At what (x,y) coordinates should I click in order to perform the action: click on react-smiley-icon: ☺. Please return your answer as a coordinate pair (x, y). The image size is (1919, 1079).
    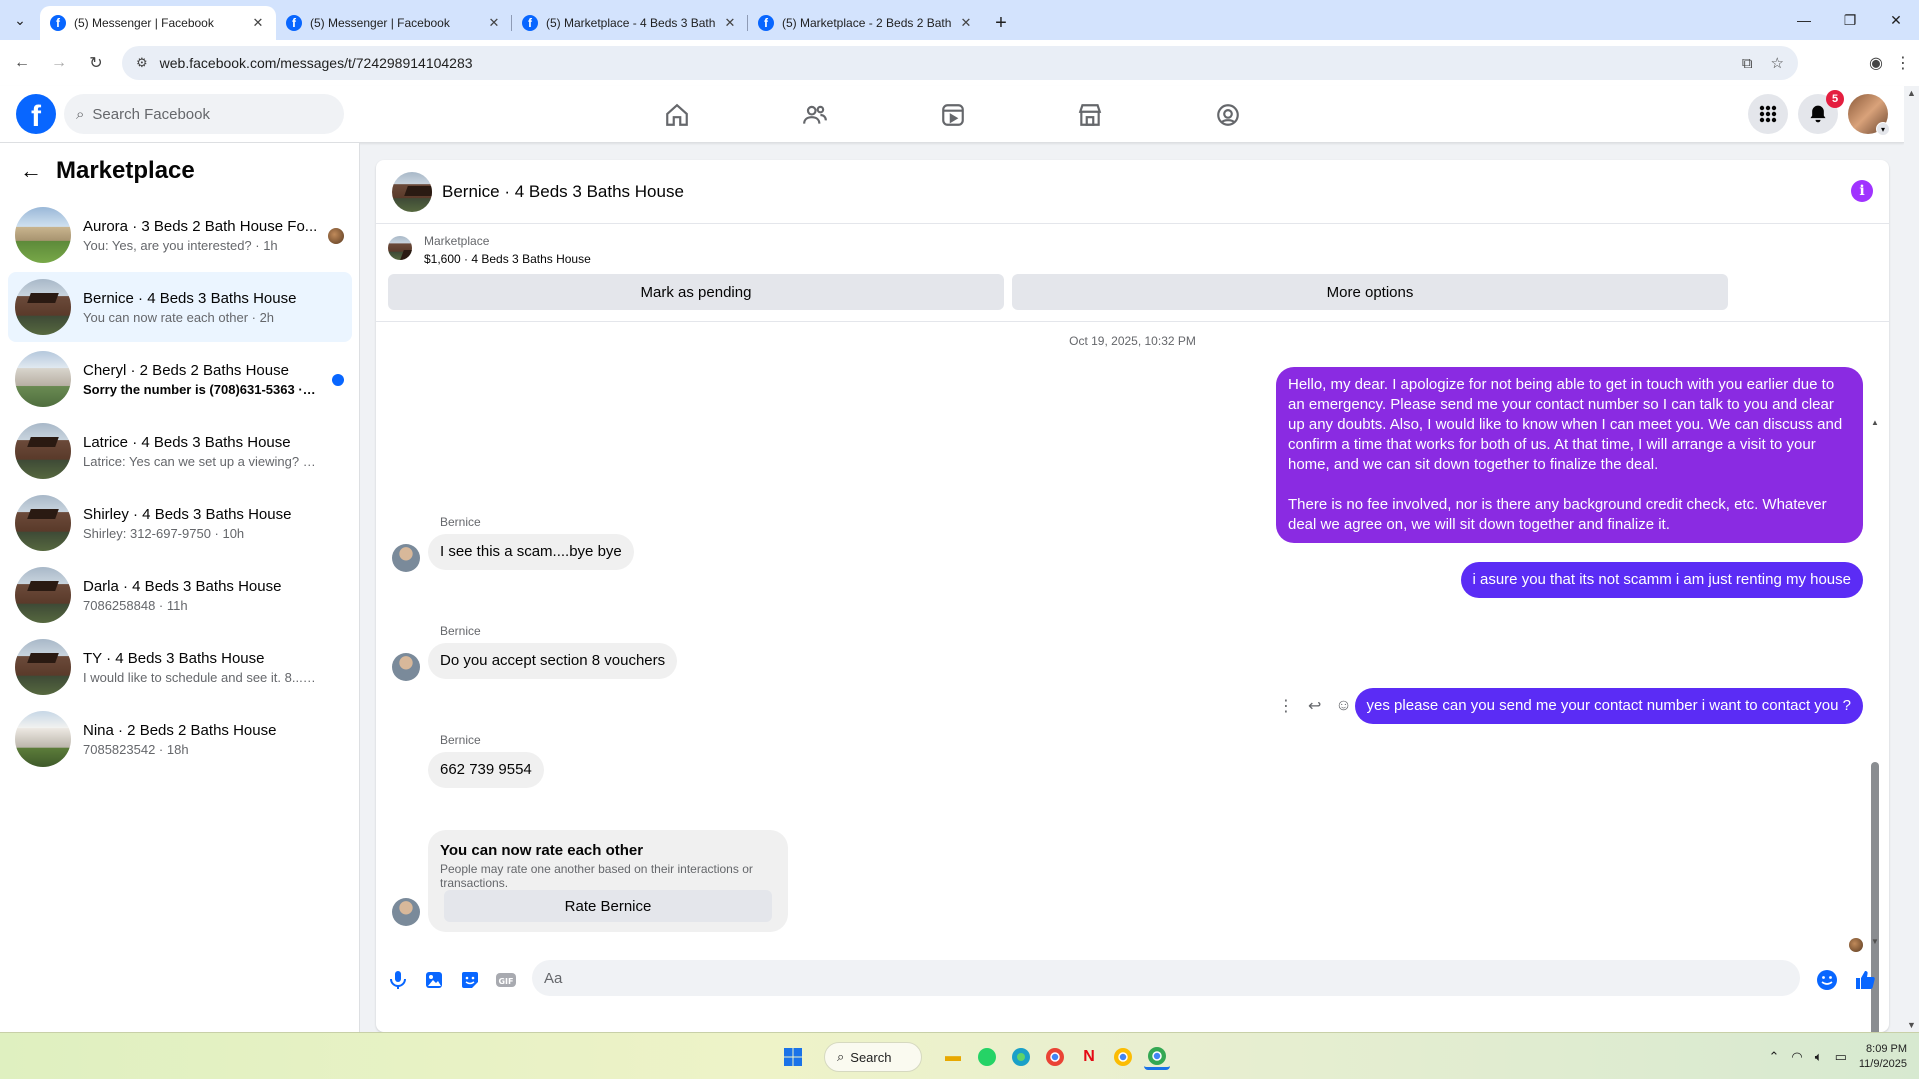
    Looking at the image, I should click on (1343, 706).